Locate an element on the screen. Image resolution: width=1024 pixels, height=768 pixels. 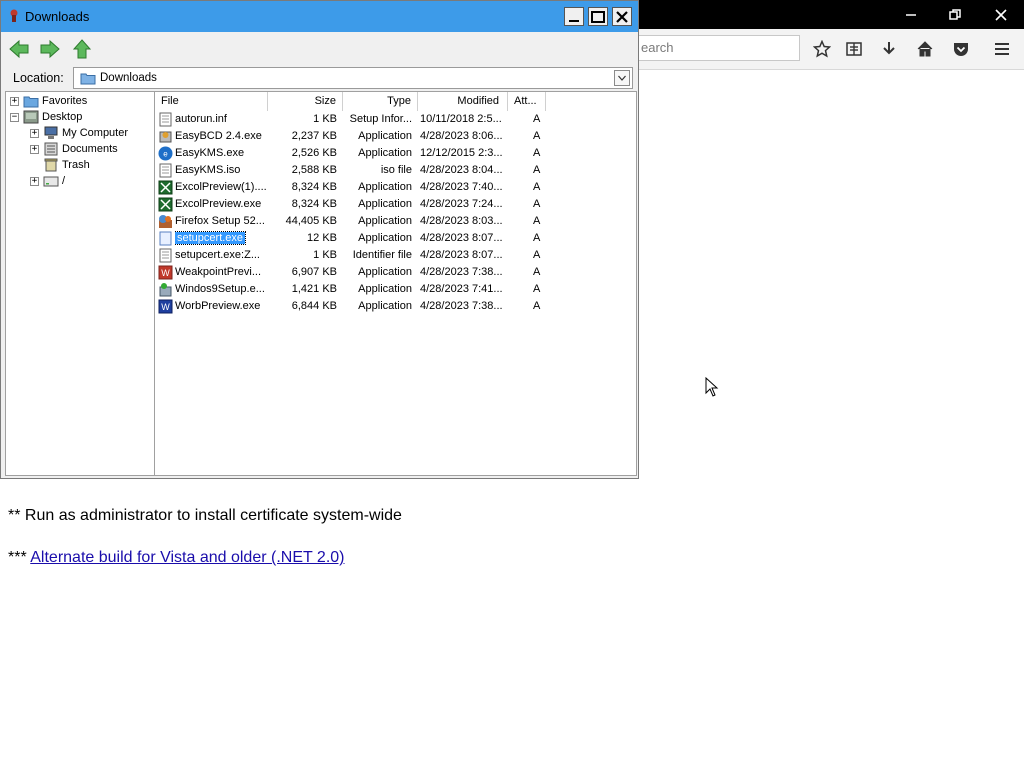
column-header-modified: Modified is located at coordinates (463, 101).